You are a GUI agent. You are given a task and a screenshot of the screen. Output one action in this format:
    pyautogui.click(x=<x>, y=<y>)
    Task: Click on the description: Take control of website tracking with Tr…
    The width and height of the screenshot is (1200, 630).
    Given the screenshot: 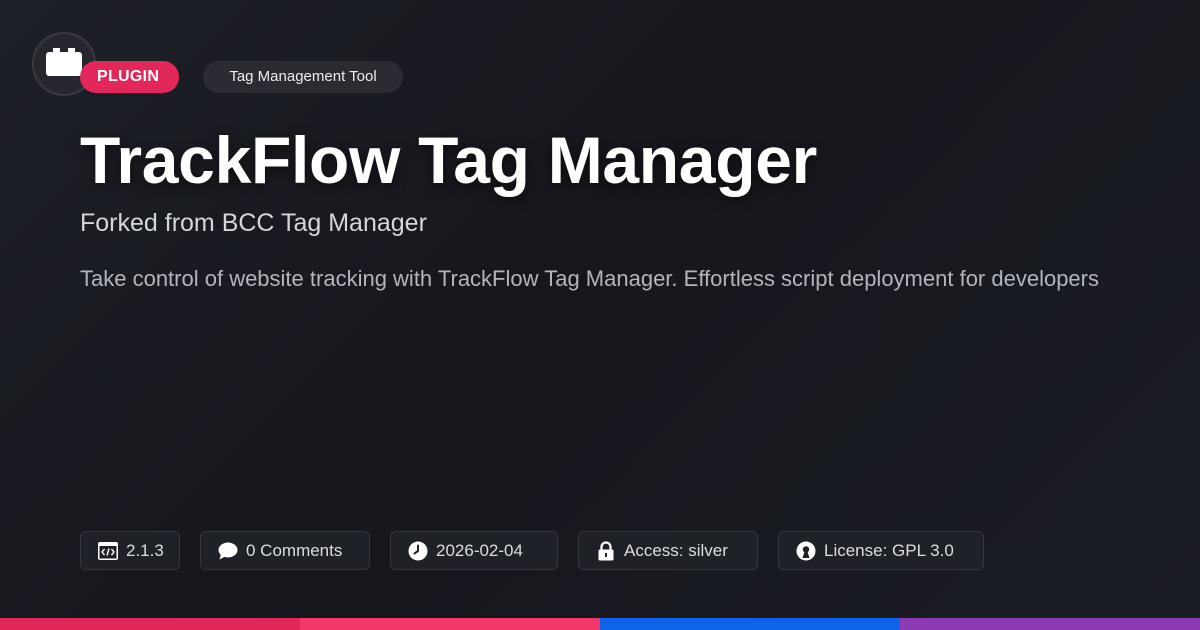 What is the action you would take?
    pyautogui.click(x=589, y=278)
    